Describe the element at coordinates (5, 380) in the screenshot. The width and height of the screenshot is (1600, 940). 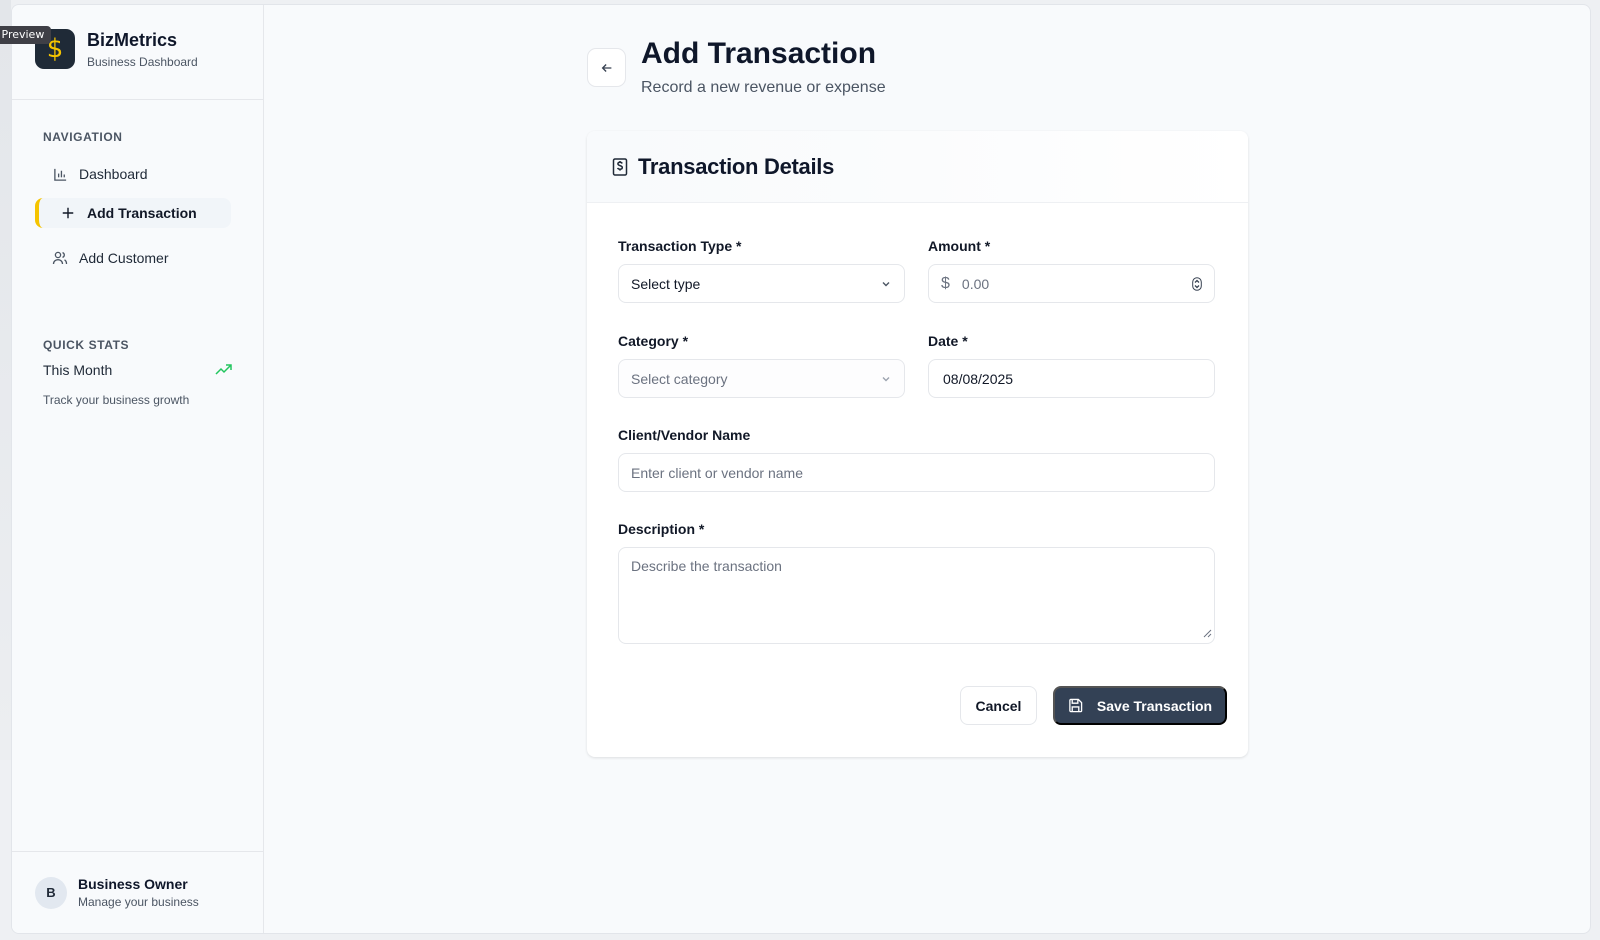
I see `left-edge` at that location.